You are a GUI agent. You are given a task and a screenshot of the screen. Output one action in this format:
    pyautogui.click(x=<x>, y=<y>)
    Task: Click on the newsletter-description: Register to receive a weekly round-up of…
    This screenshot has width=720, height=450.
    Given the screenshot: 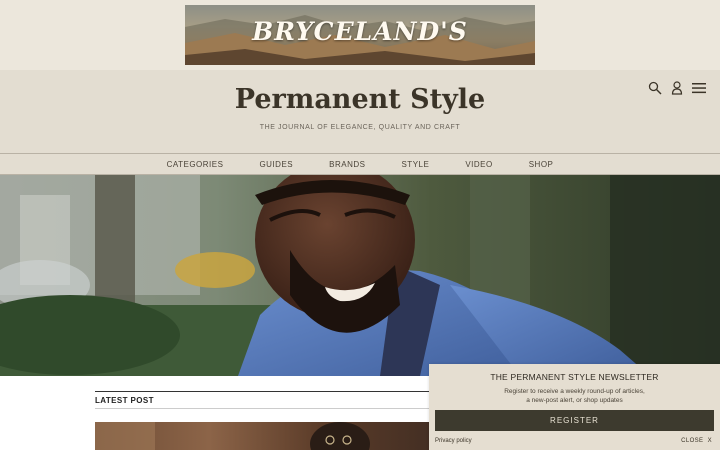 What is the action you would take?
    pyautogui.click(x=574, y=396)
    